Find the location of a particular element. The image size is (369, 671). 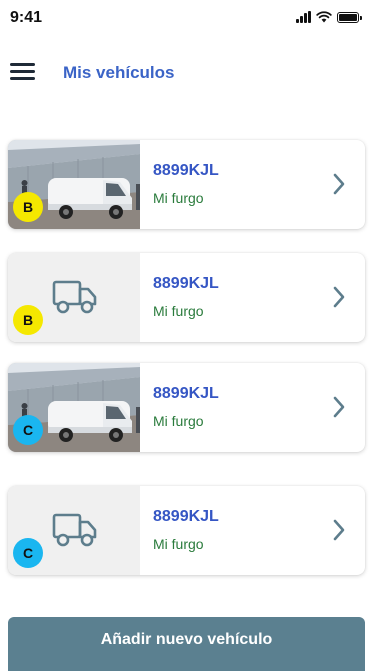

wifi-icon is located at coordinates (324, 17).